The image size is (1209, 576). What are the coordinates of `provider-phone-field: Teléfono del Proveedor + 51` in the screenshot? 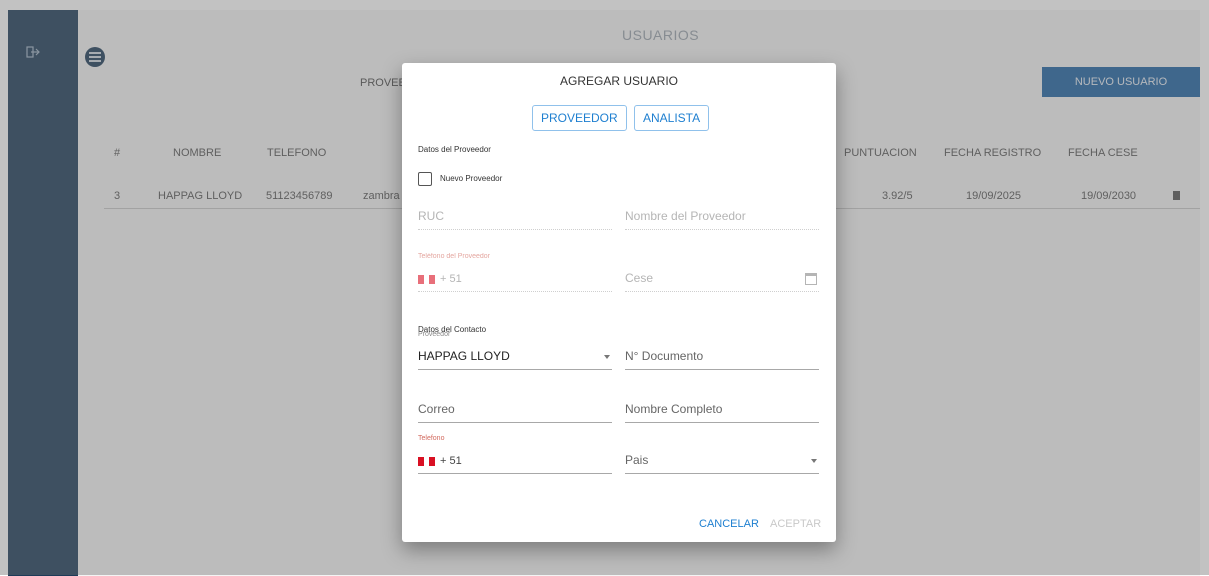 It's located at (515, 272).